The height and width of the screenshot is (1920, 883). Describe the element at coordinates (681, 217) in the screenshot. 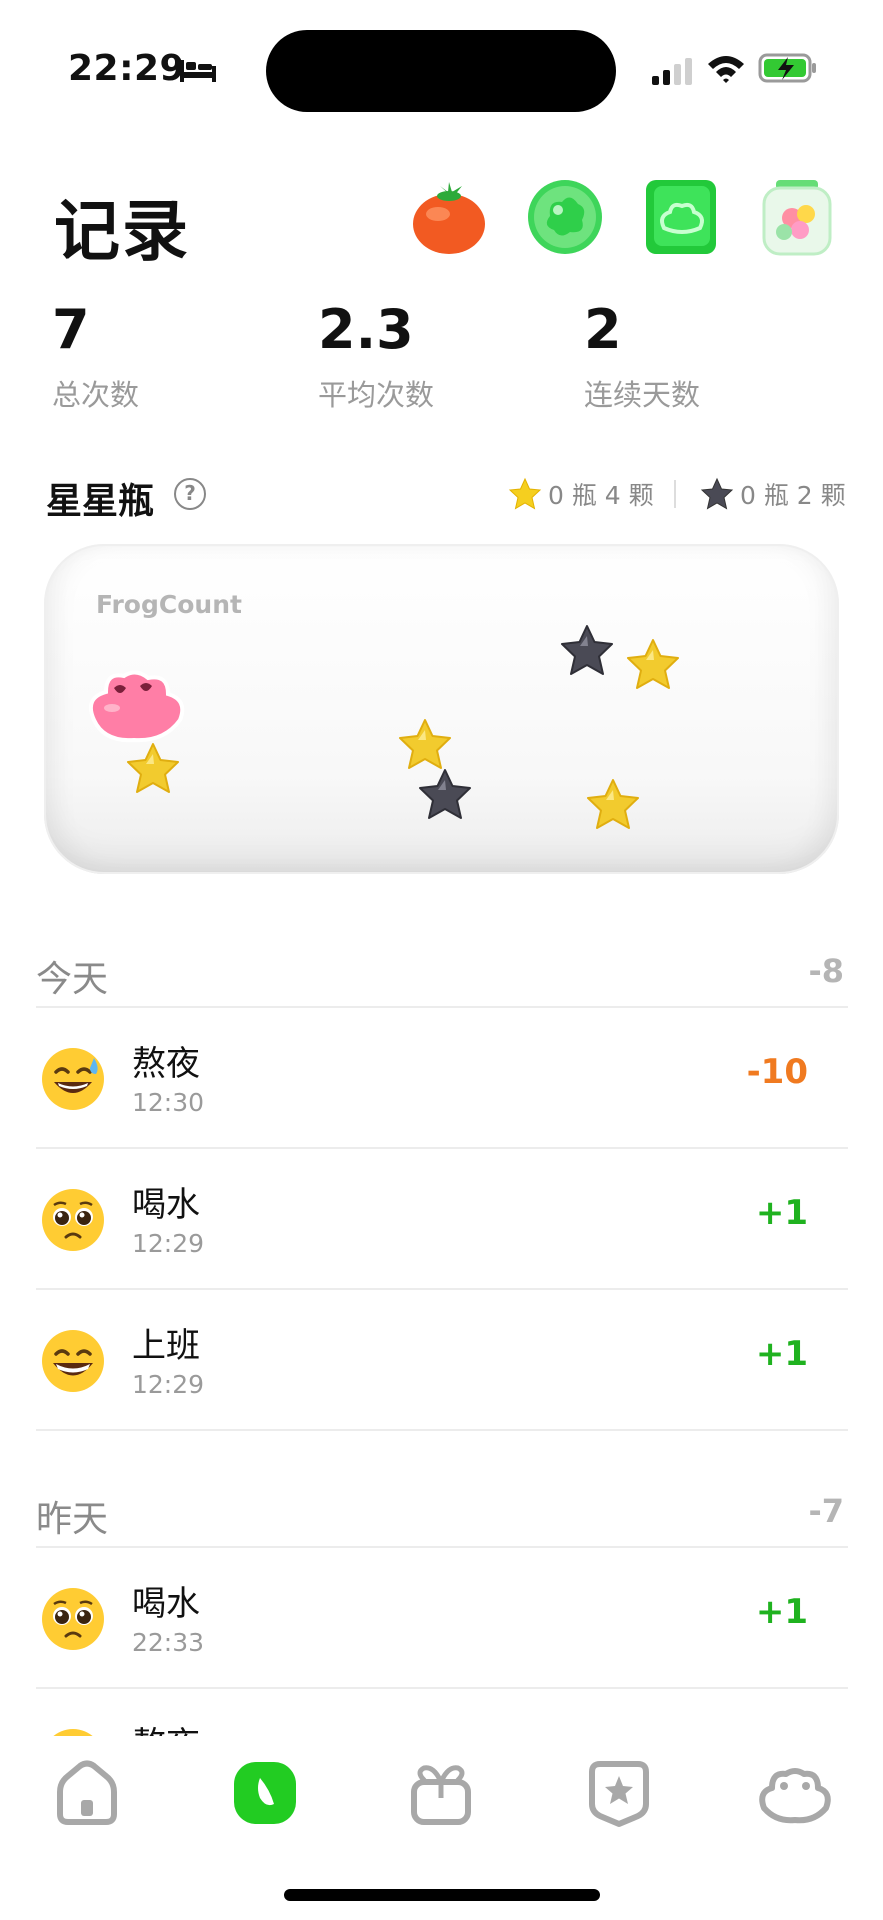

I see `green-frog-card-icon` at that location.